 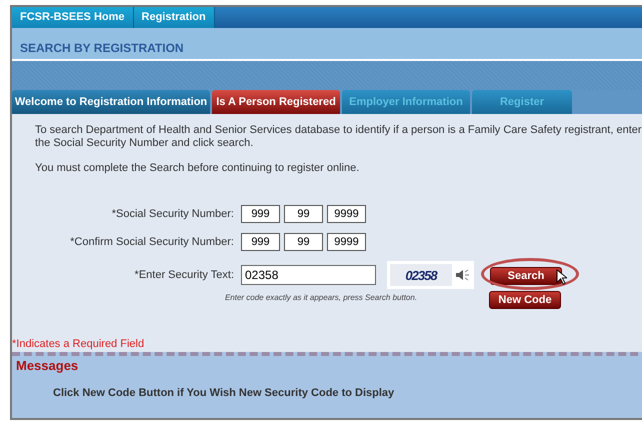 What do you see at coordinates (463, 275) in the screenshot?
I see `speaker-icon` at bounding box center [463, 275].